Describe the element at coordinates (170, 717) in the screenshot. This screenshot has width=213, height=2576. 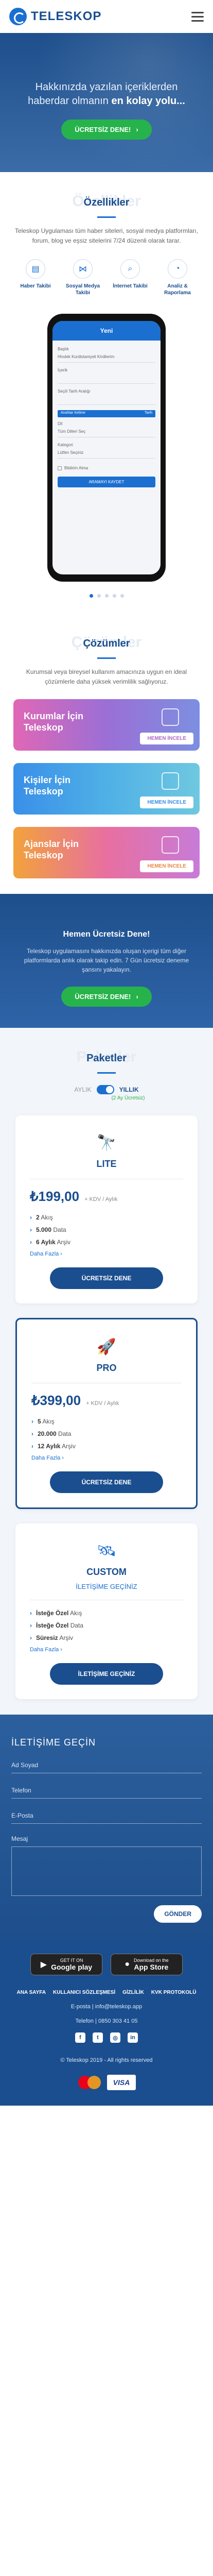
I see `building-icon` at that location.